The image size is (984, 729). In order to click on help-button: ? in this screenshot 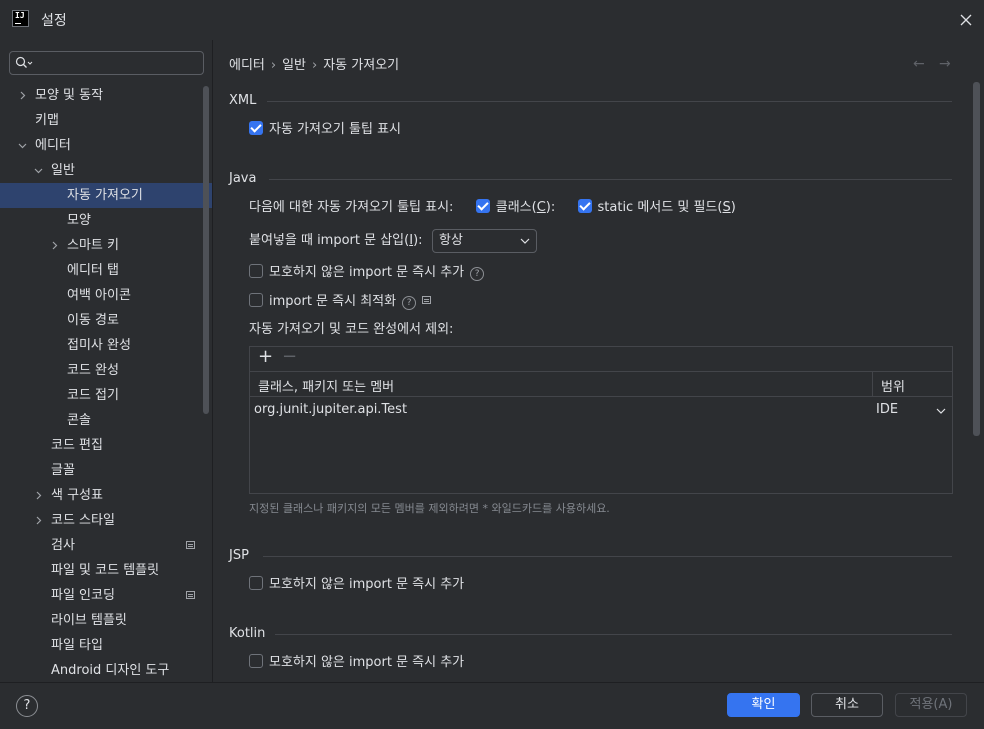, I will do `click(27, 706)`.